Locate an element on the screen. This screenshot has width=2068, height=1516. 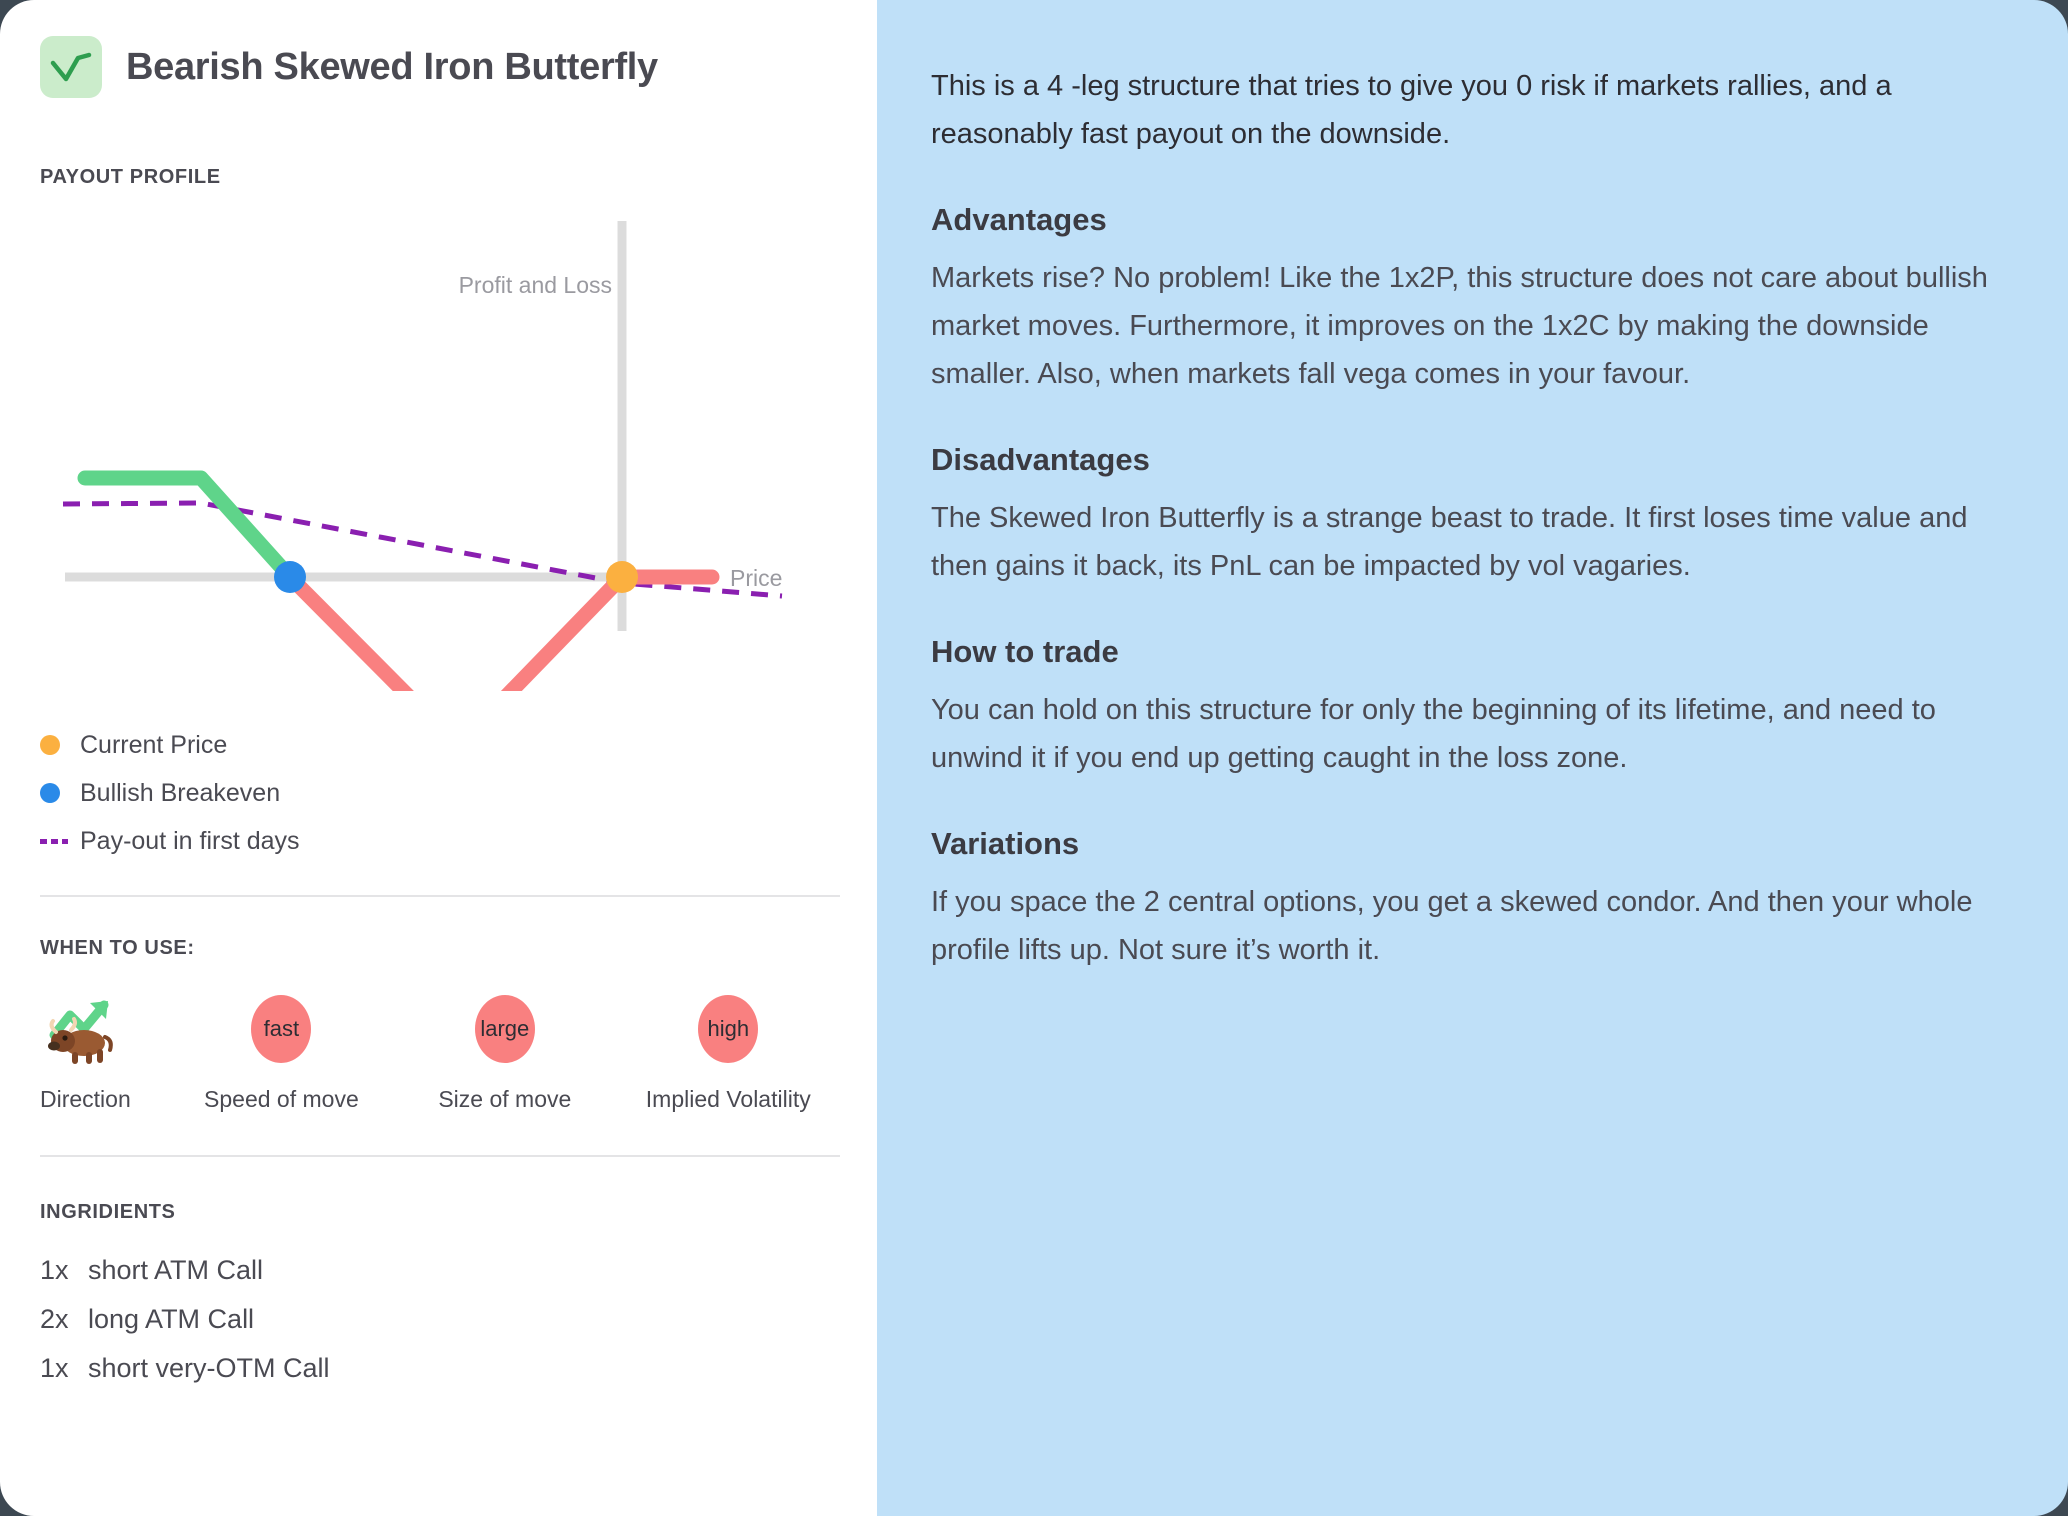
payout-profile-label: PAYOUT PROFILE is located at coordinates (130, 177).